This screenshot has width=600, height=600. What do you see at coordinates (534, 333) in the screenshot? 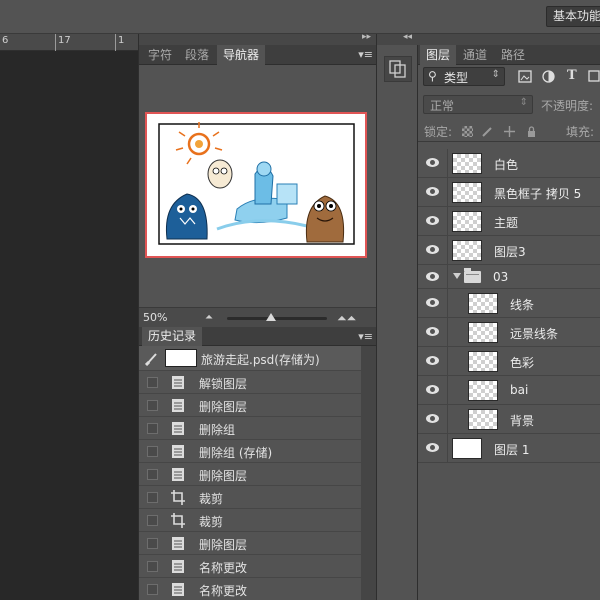
I see `layer-name: 远景线条` at bounding box center [534, 333].